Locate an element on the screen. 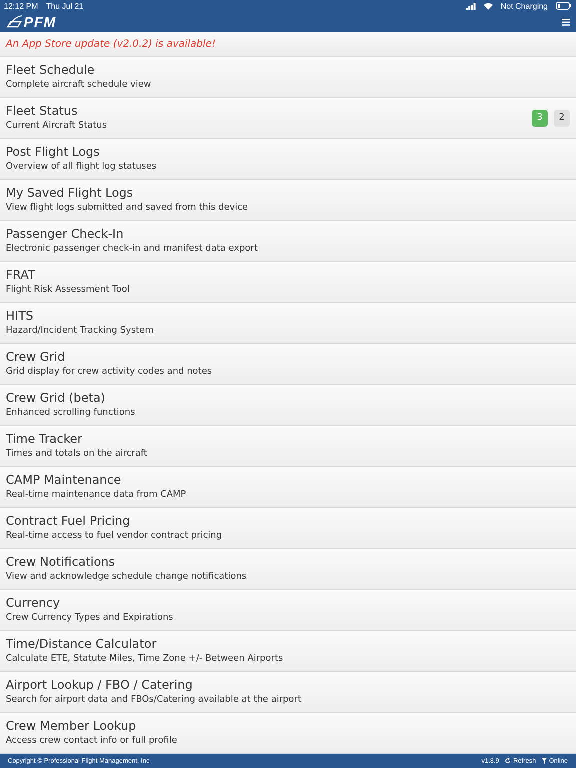 This screenshot has height=768, width=576. menu-item: Time/Distance Calculator Calculate ETE, Statute Miles, Time Zone +/- Between Airports is located at coordinates (288, 651).